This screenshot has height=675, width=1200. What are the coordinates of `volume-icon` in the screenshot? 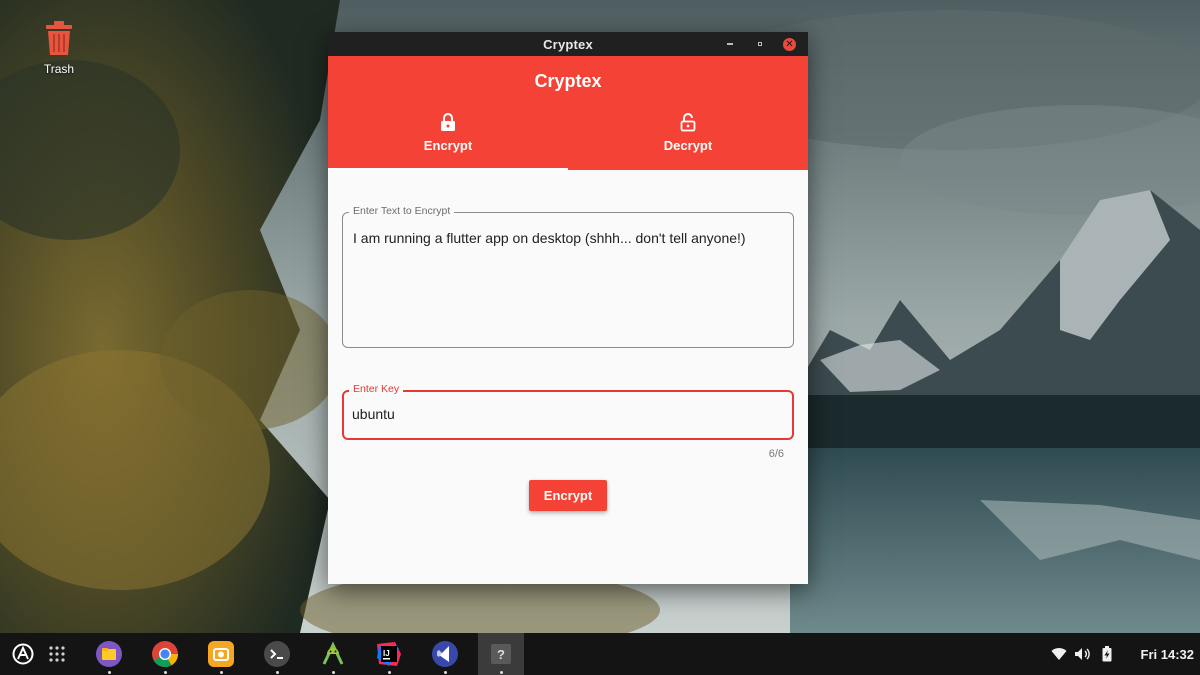 It's located at (1083, 654).